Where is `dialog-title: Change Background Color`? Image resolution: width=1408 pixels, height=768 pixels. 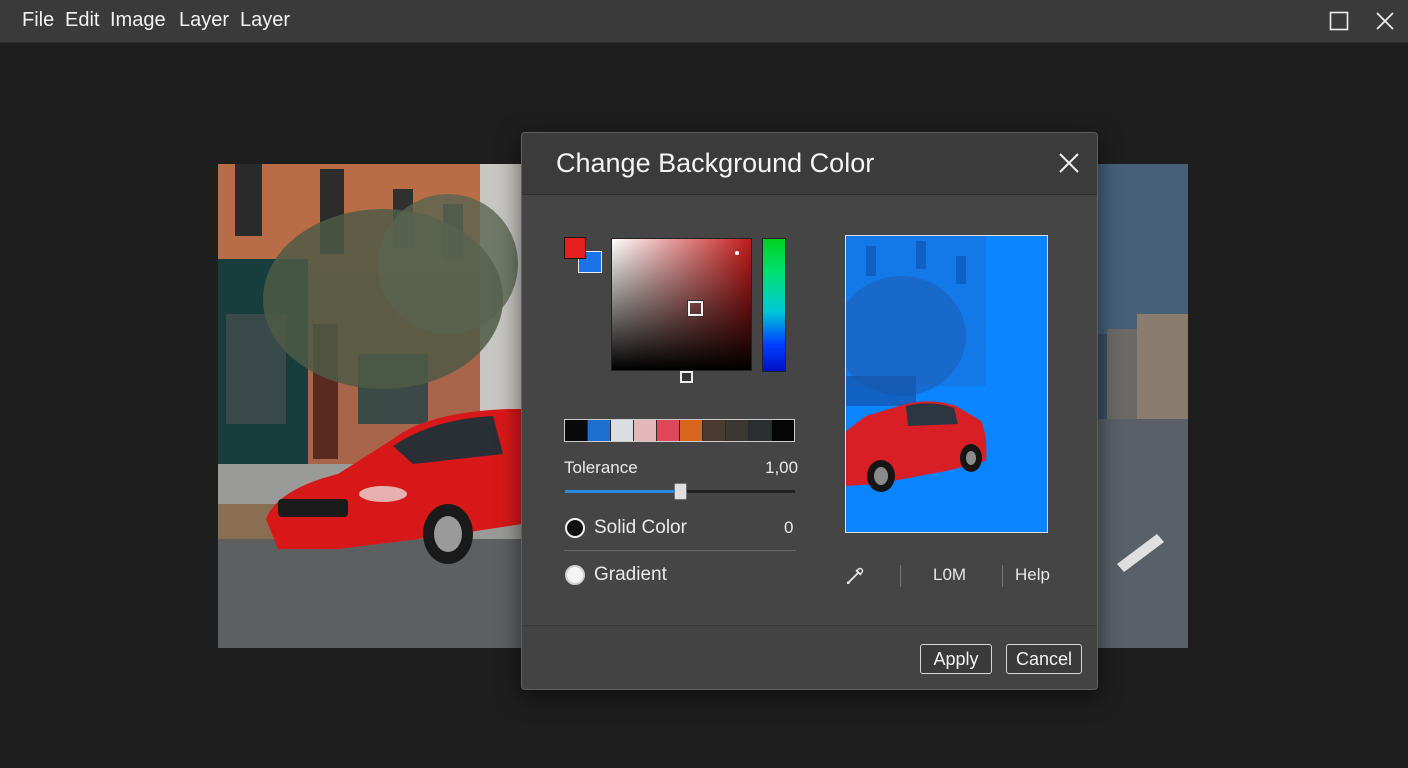 dialog-title: Change Background Color is located at coordinates (715, 163).